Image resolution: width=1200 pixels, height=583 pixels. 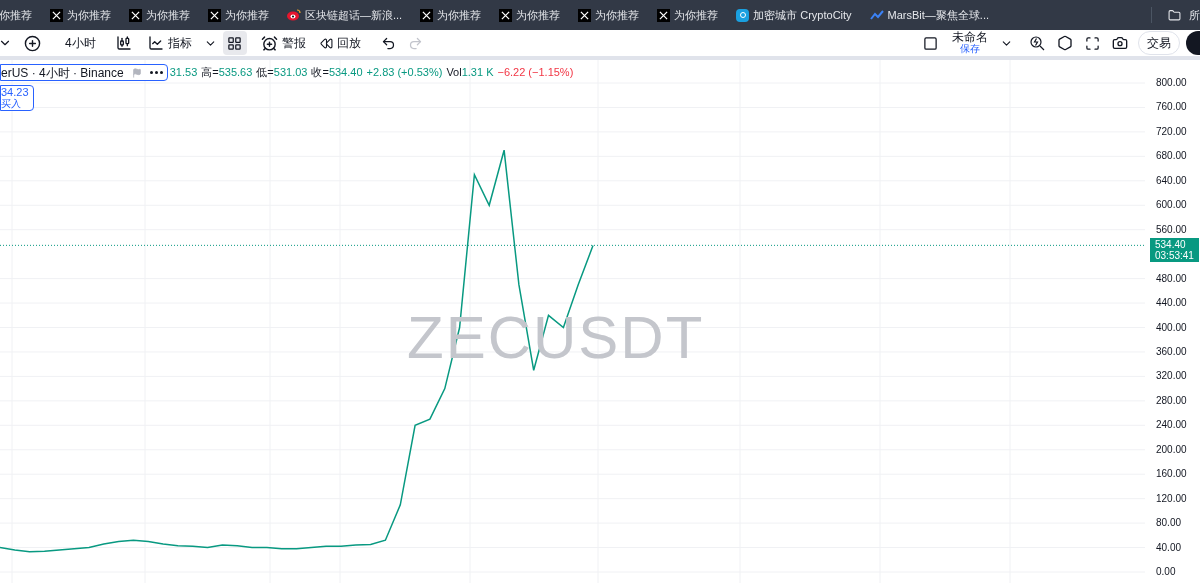 I want to click on zigzag-logo-icon, so click(x=876, y=15).